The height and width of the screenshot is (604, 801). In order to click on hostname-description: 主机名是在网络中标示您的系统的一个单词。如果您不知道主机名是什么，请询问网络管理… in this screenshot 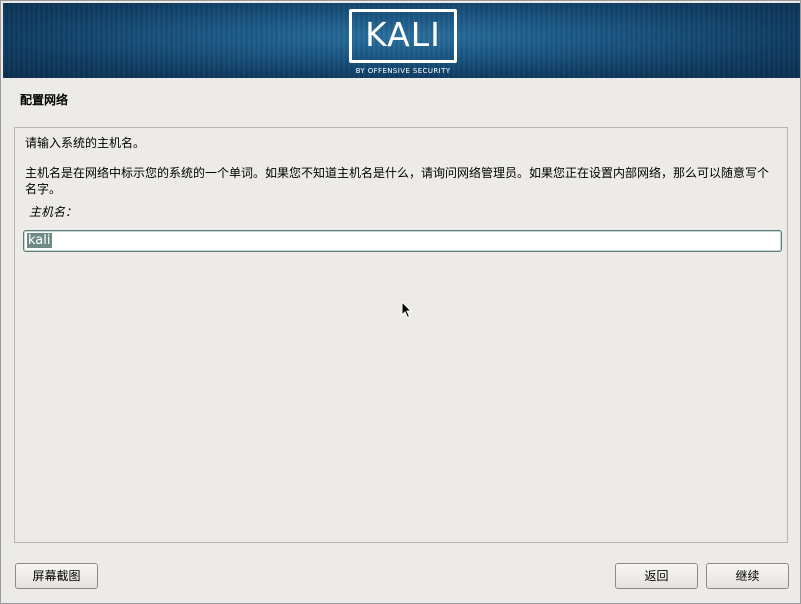, I will do `click(397, 181)`.